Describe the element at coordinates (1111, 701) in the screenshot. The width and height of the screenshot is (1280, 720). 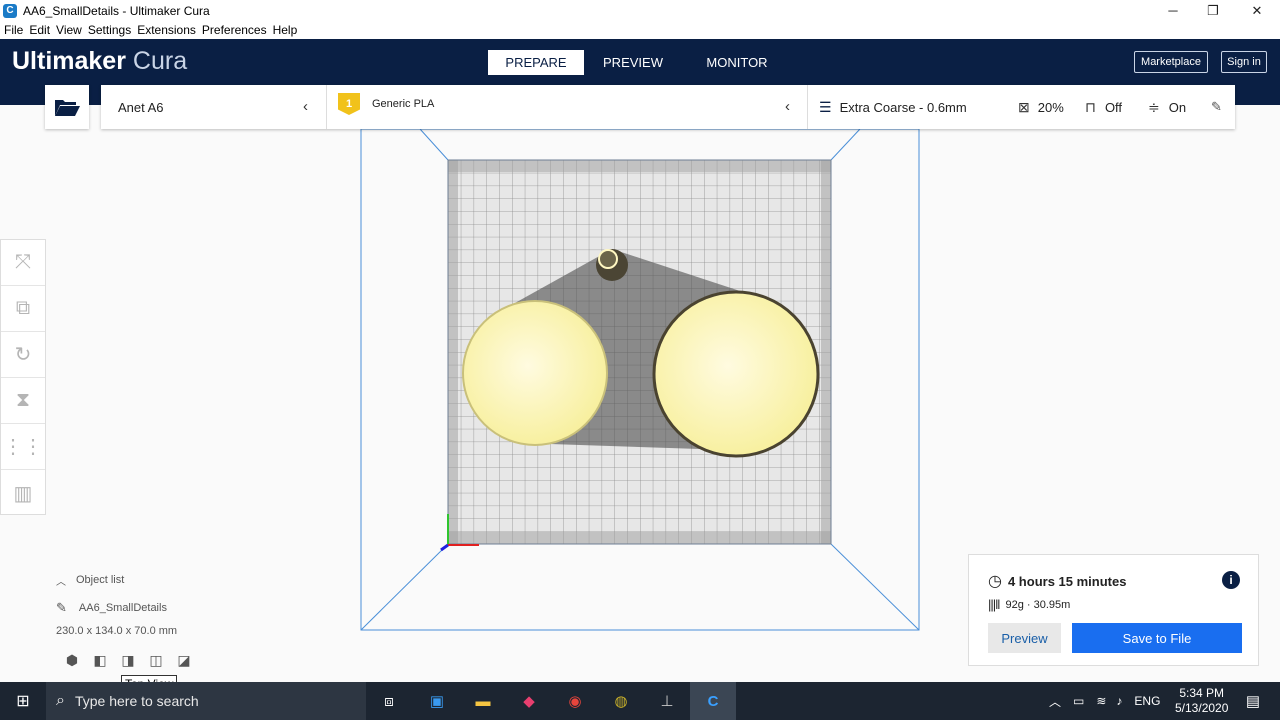
I see `system-tray: ︿ ▭ ≋ ♪ ENG` at that location.